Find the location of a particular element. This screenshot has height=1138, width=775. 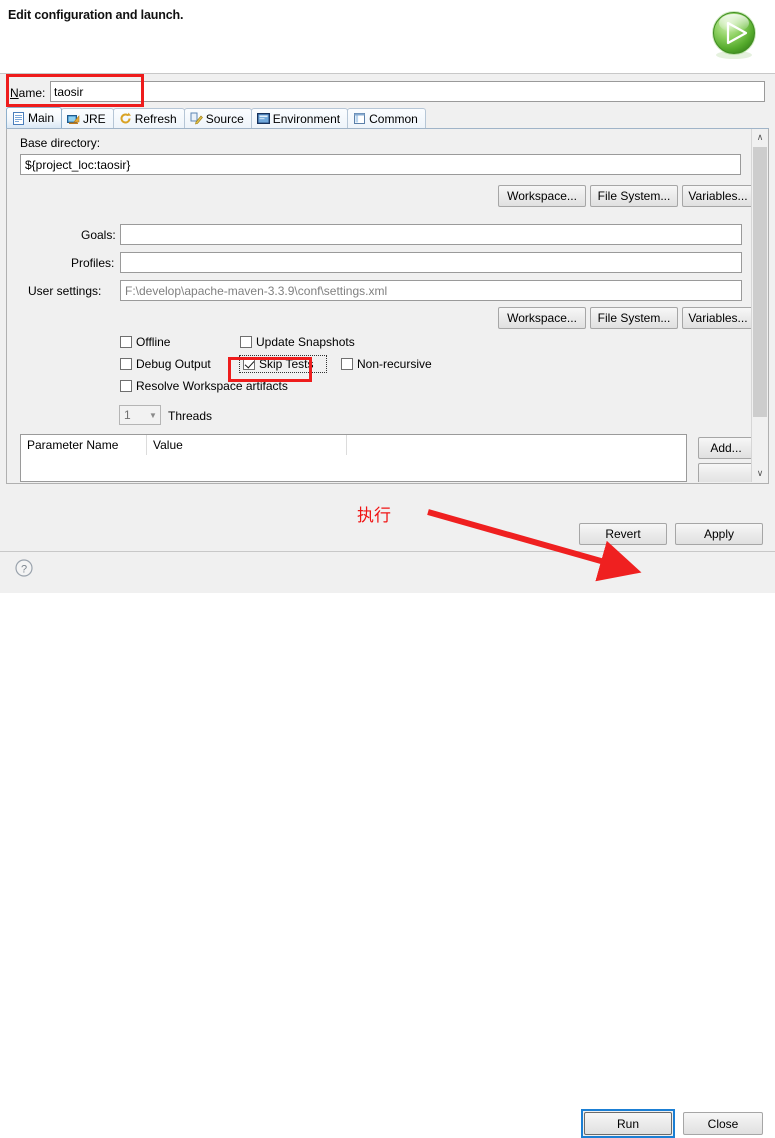

checkbox-label: Debug Output is located at coordinates (173, 364).